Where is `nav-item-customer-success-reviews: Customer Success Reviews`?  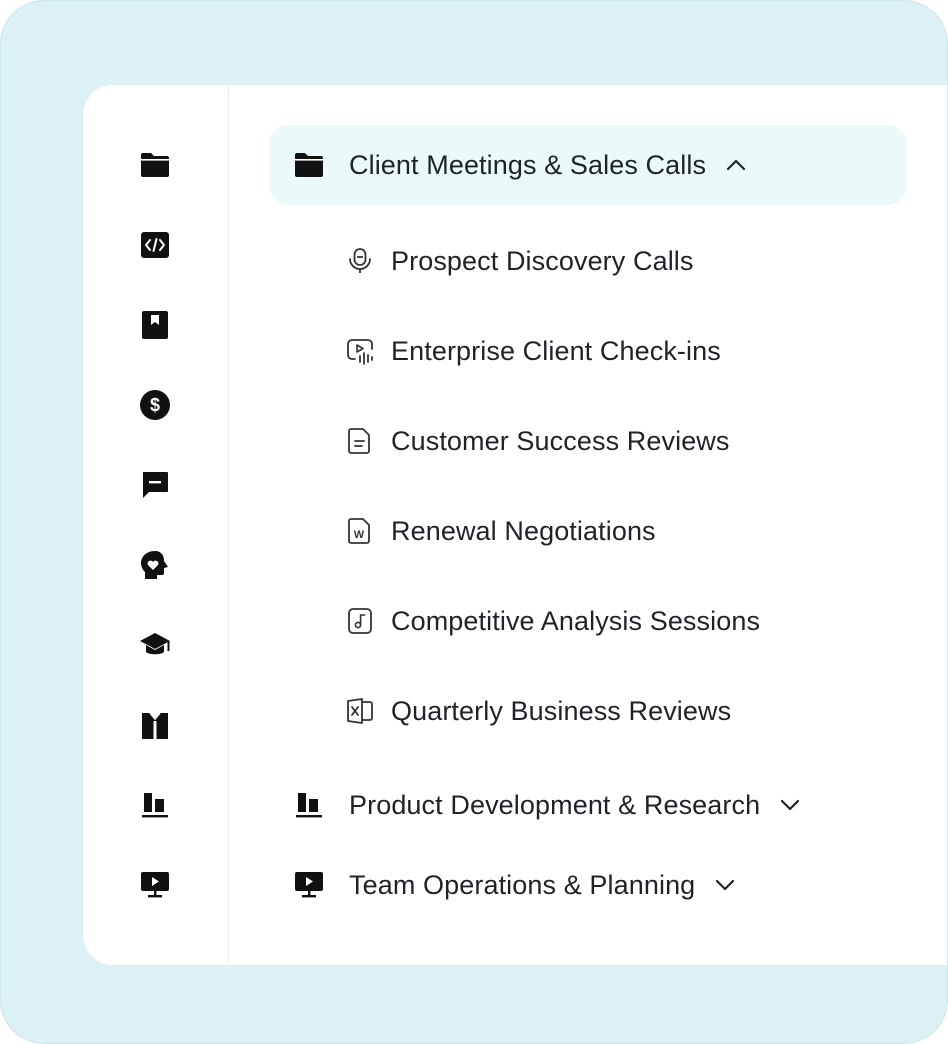
nav-item-customer-success-reviews: Customer Success Reviews is located at coordinates (537, 441).